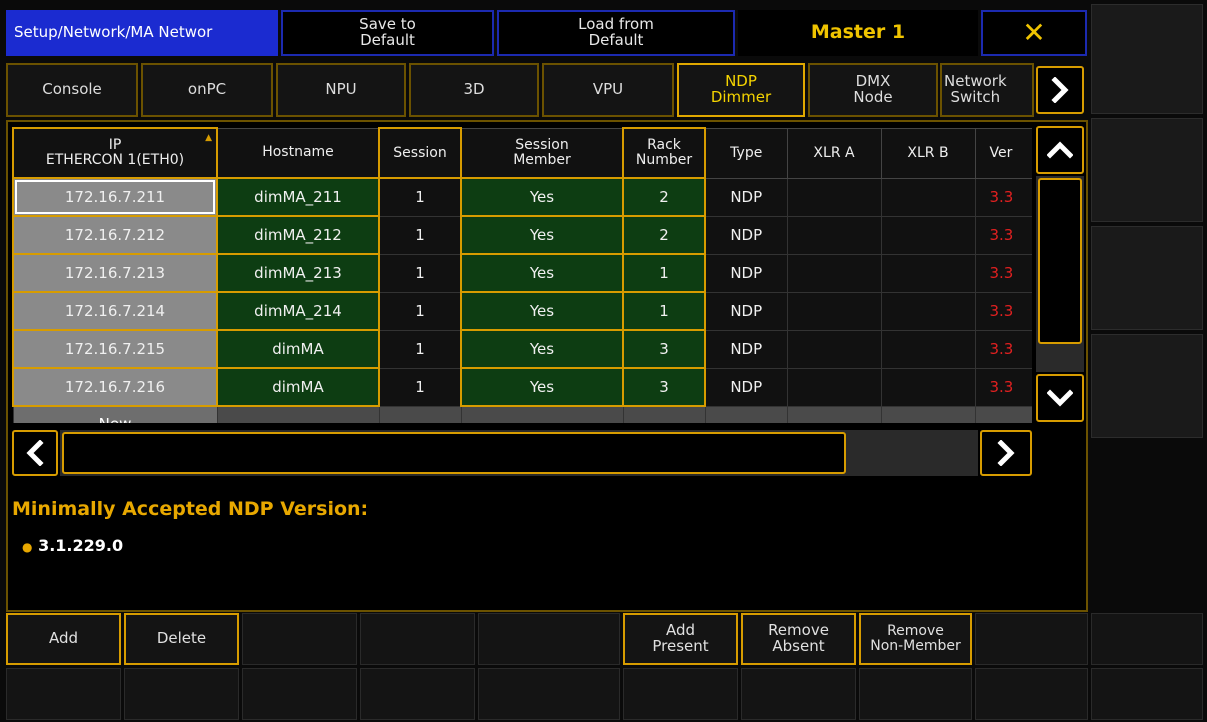 The width and height of the screenshot is (1207, 722). Describe the element at coordinates (1060, 150) in the screenshot. I see `scroll-up-button` at that location.